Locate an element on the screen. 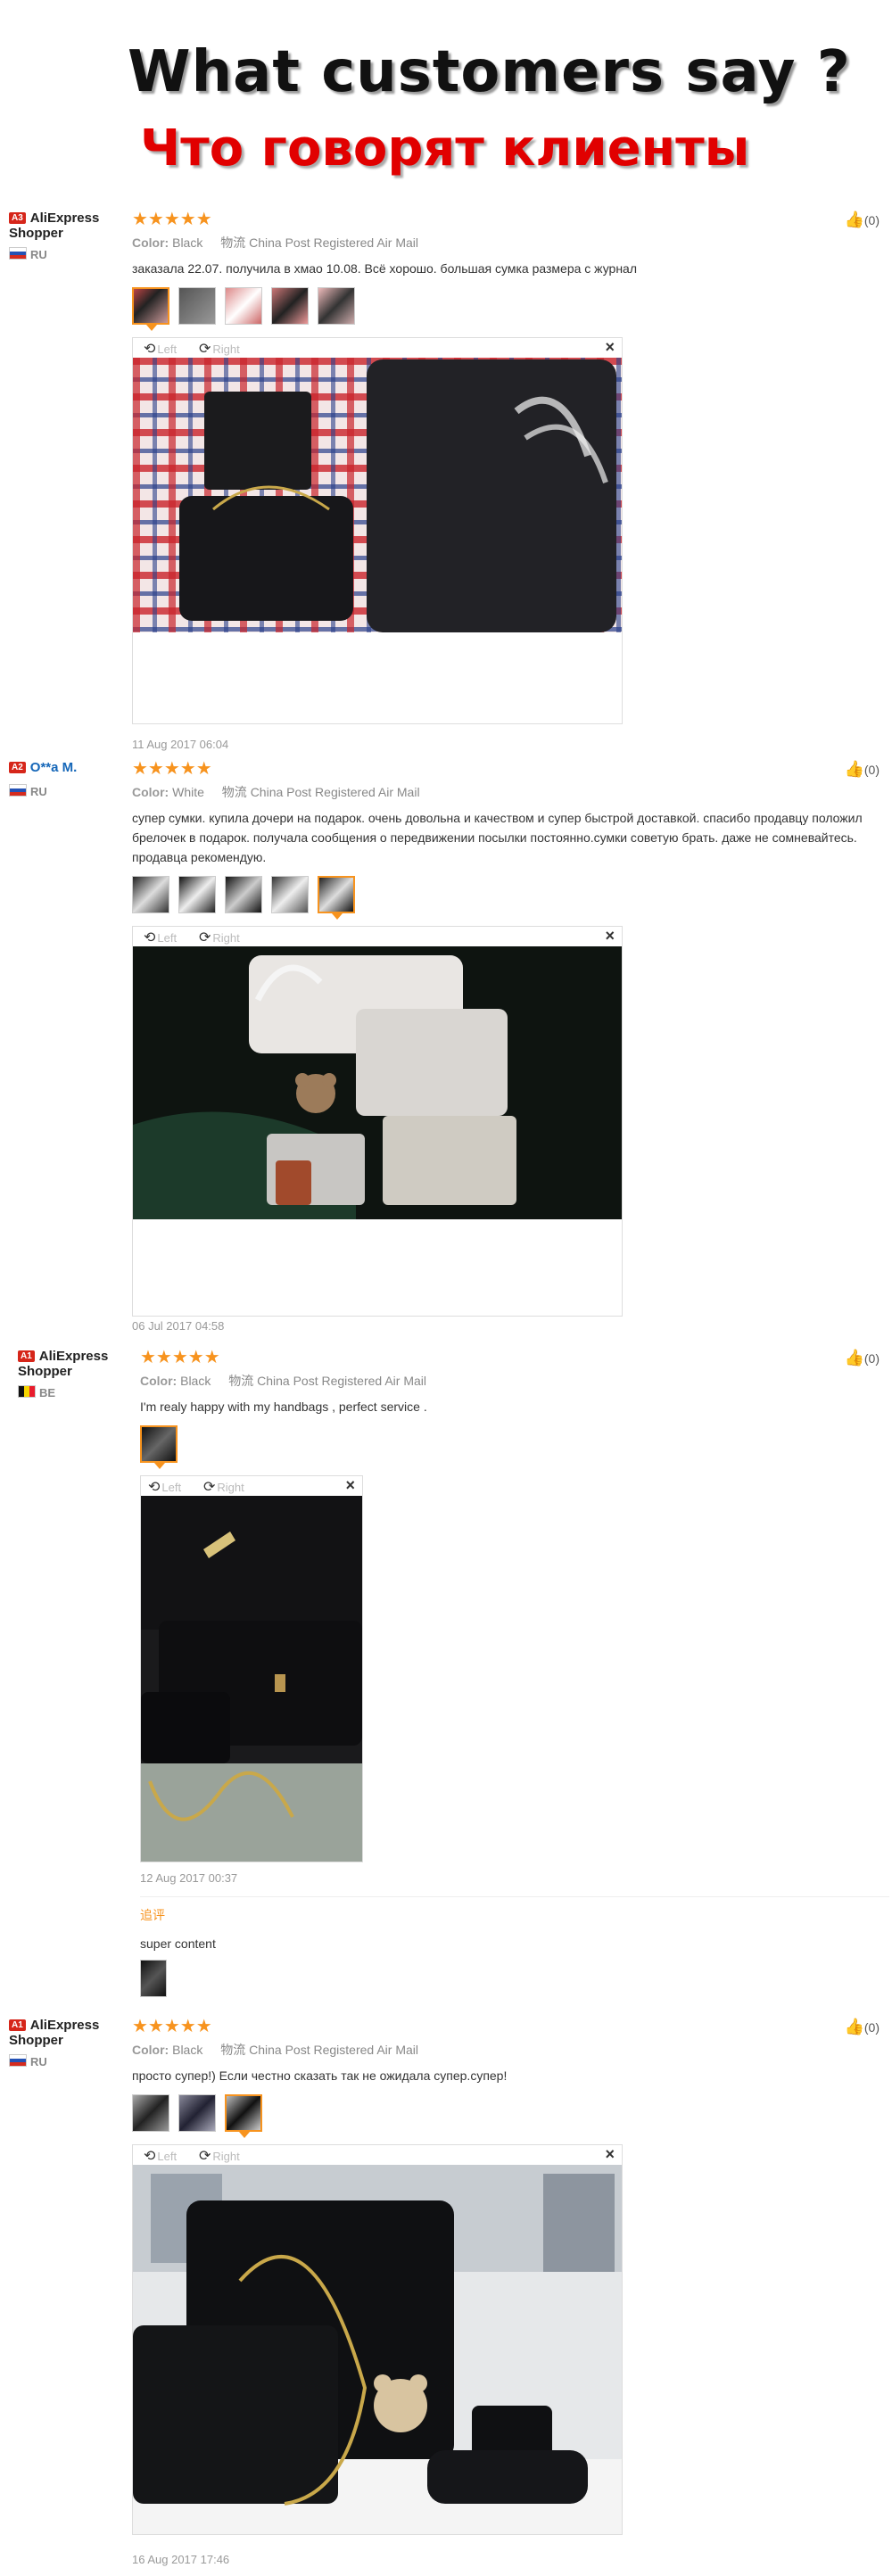 Image resolution: width=892 pixels, height=2576 pixels. reviewer-info: A3 AliExpress Shopper RU is located at coordinates (69, 236).